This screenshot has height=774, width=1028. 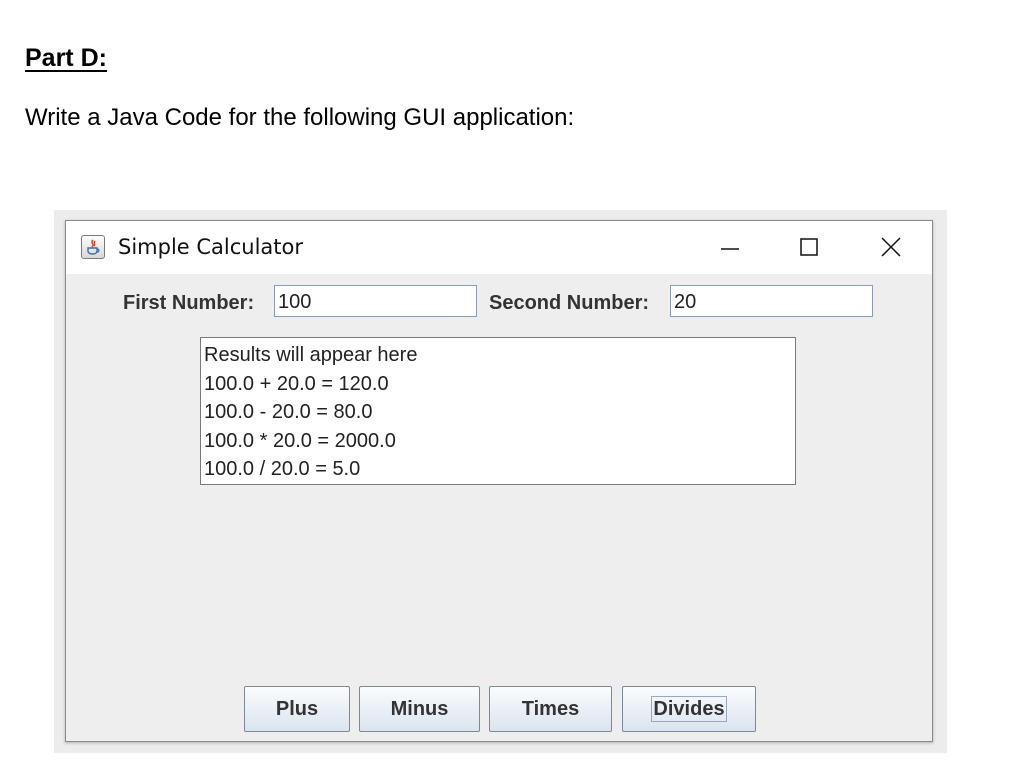 I want to click on title-bar: Simple Calculator, so click(x=499, y=247).